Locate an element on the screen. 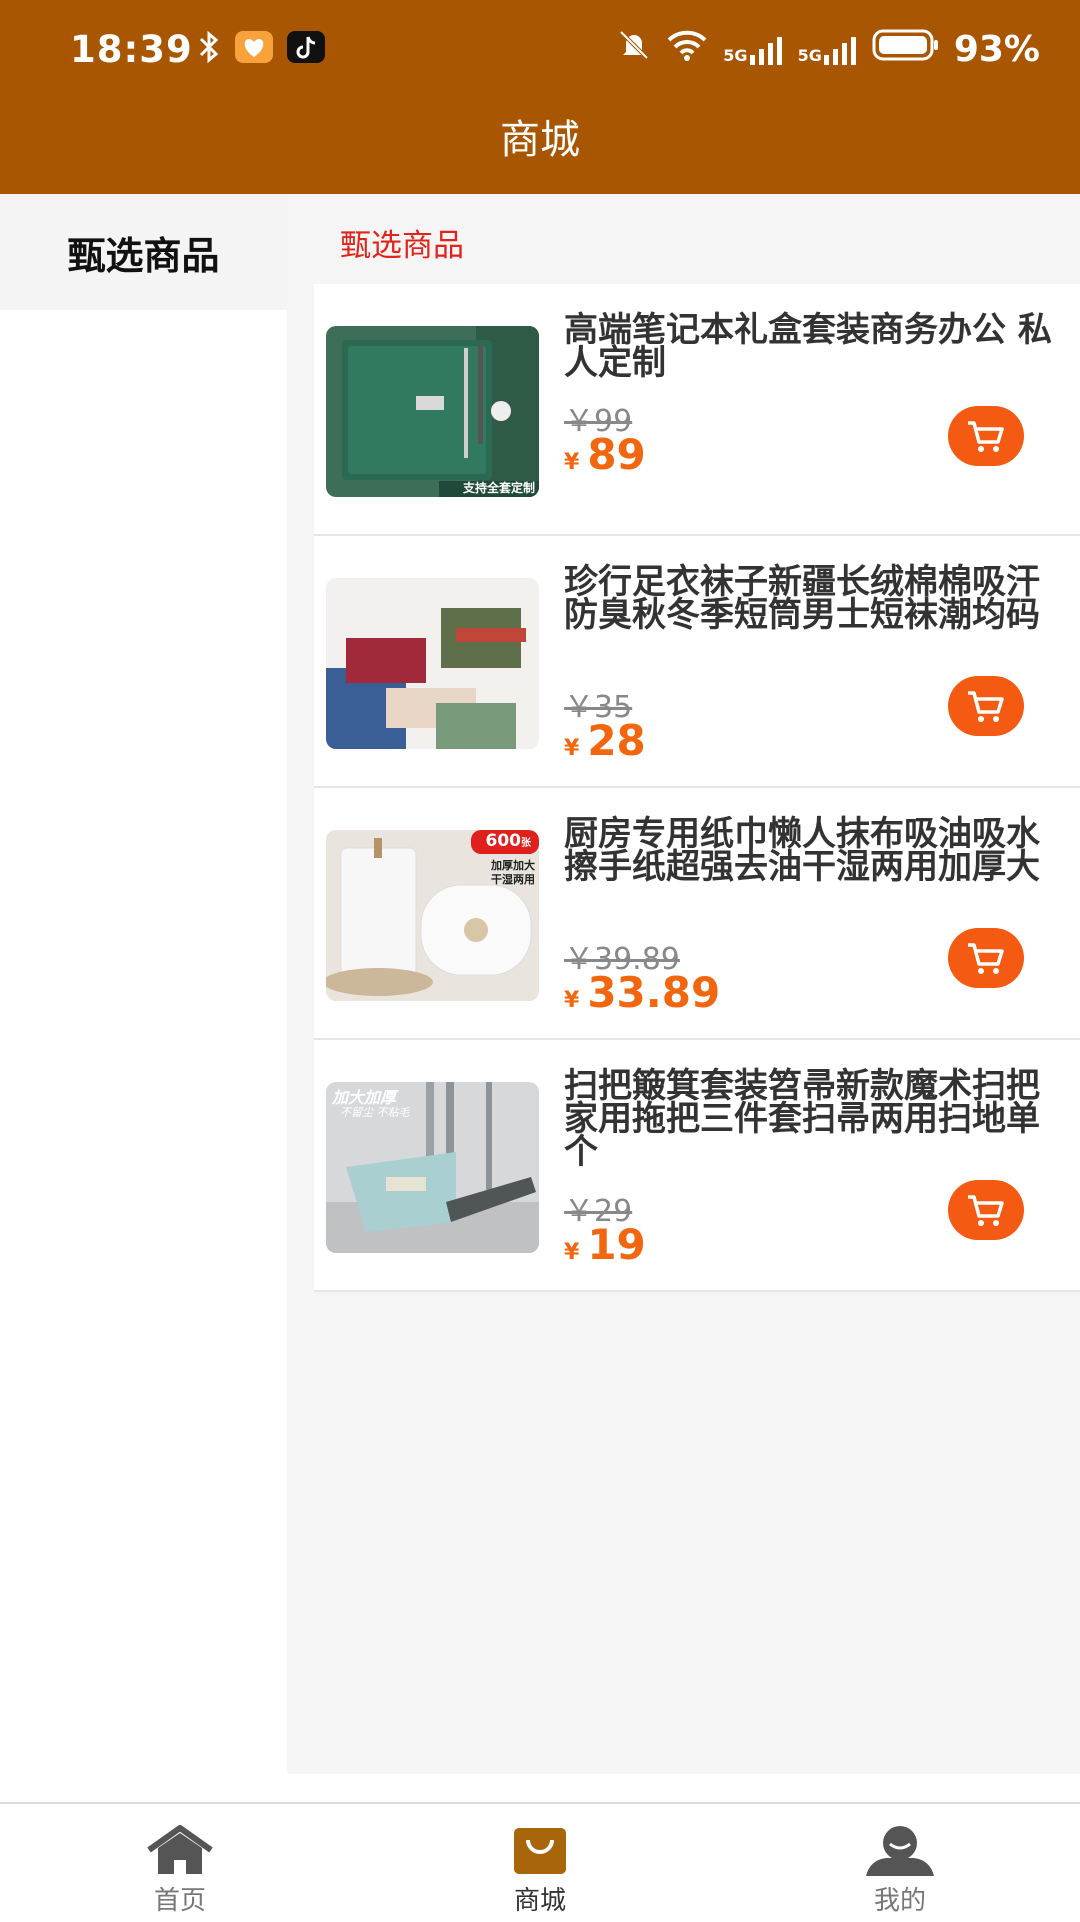 This screenshot has height=1922, width=1080. product-image-tag: 不留尘 不粘毛 is located at coordinates (375, 1112).